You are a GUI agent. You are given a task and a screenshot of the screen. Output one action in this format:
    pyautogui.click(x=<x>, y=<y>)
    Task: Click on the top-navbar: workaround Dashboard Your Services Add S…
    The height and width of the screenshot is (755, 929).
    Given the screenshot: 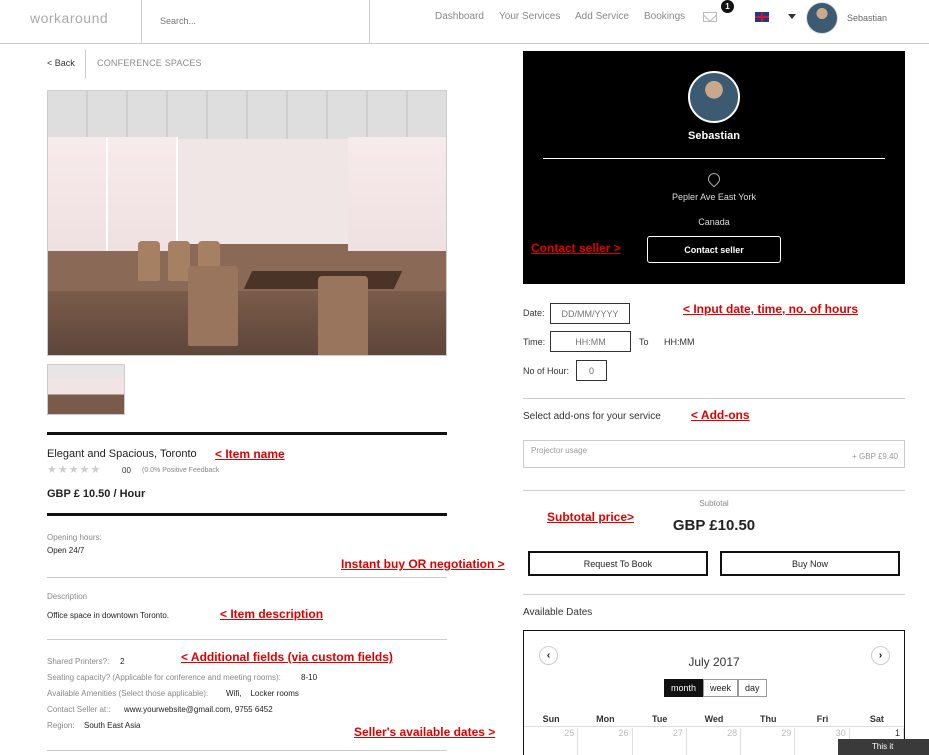 What is the action you would take?
    pyautogui.click(x=464, y=22)
    